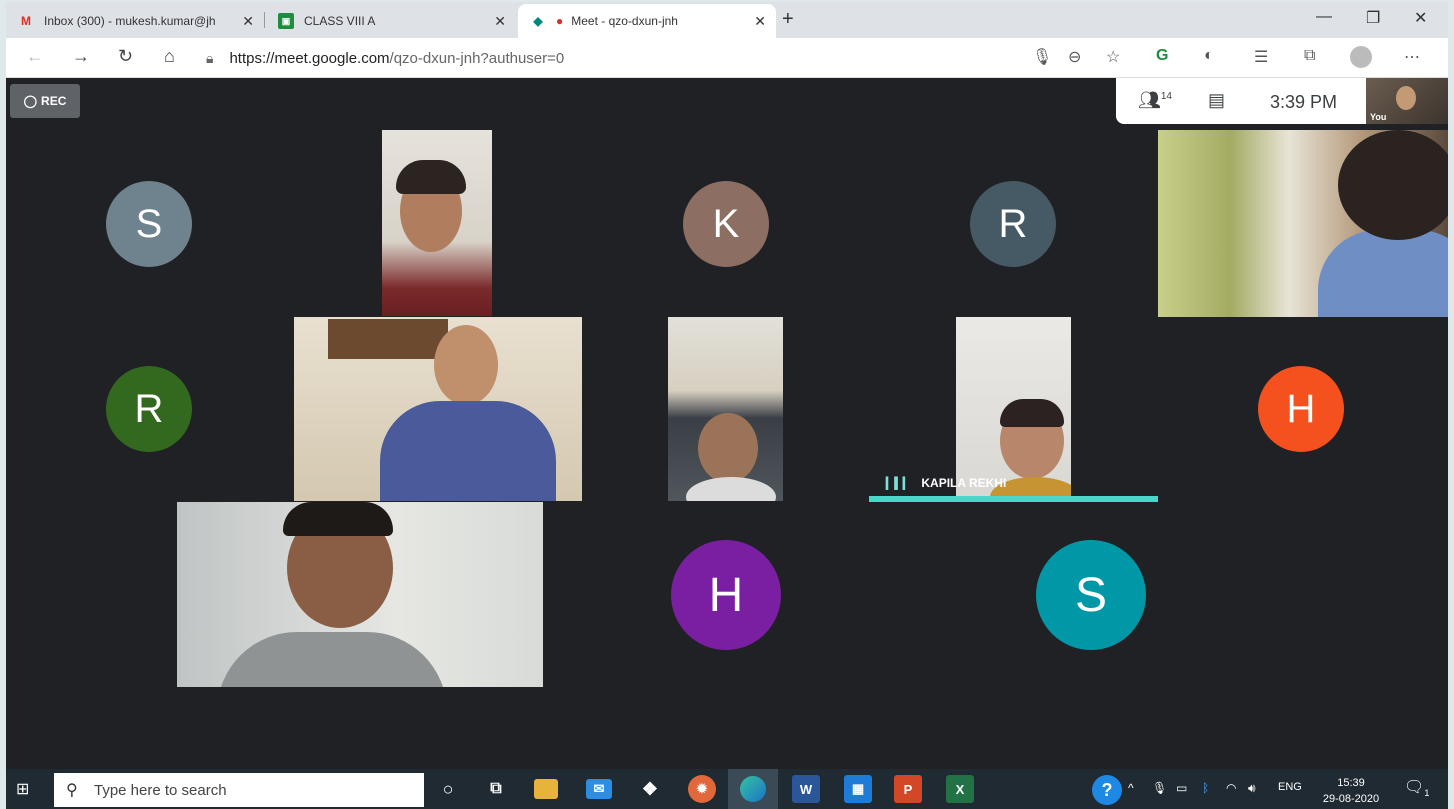 The height and width of the screenshot is (809, 1454). What do you see at coordinates (1351, 791) in the screenshot?
I see `taskbar-clock: 15:39 29-08-2020` at bounding box center [1351, 791].